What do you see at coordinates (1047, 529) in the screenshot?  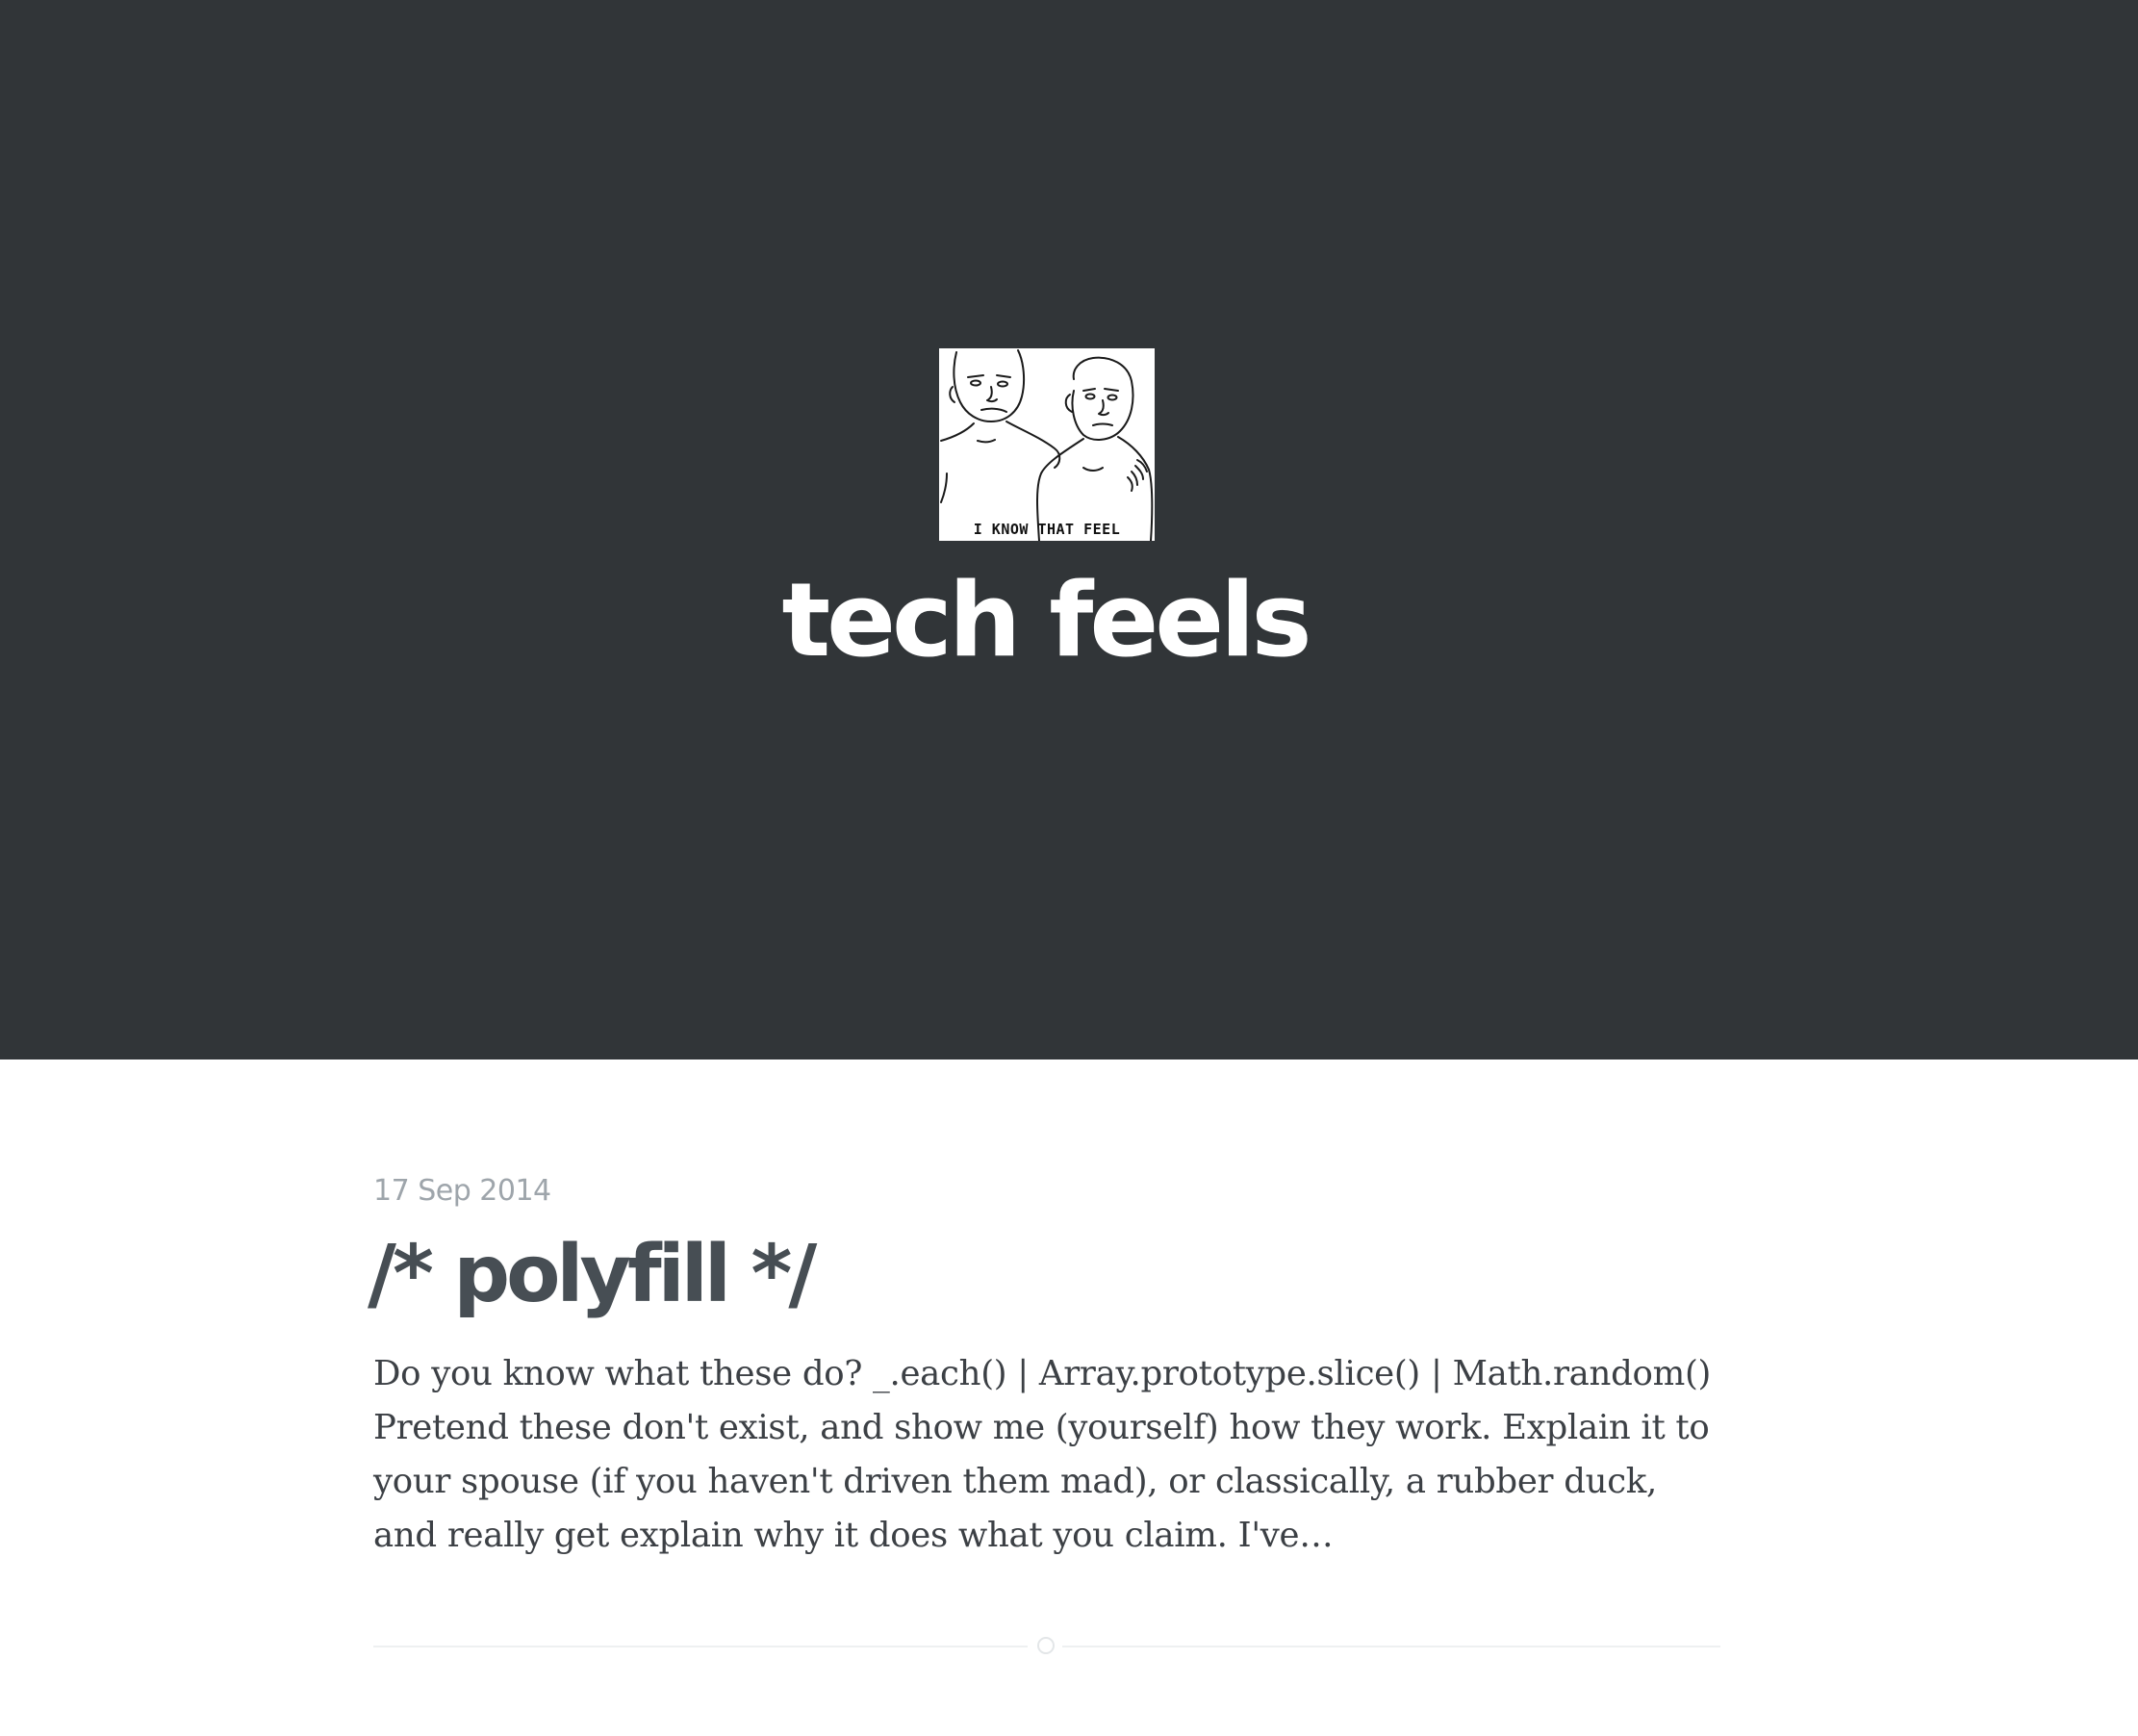 I see `logo-caption: I KNOW THAT FEEL` at bounding box center [1047, 529].